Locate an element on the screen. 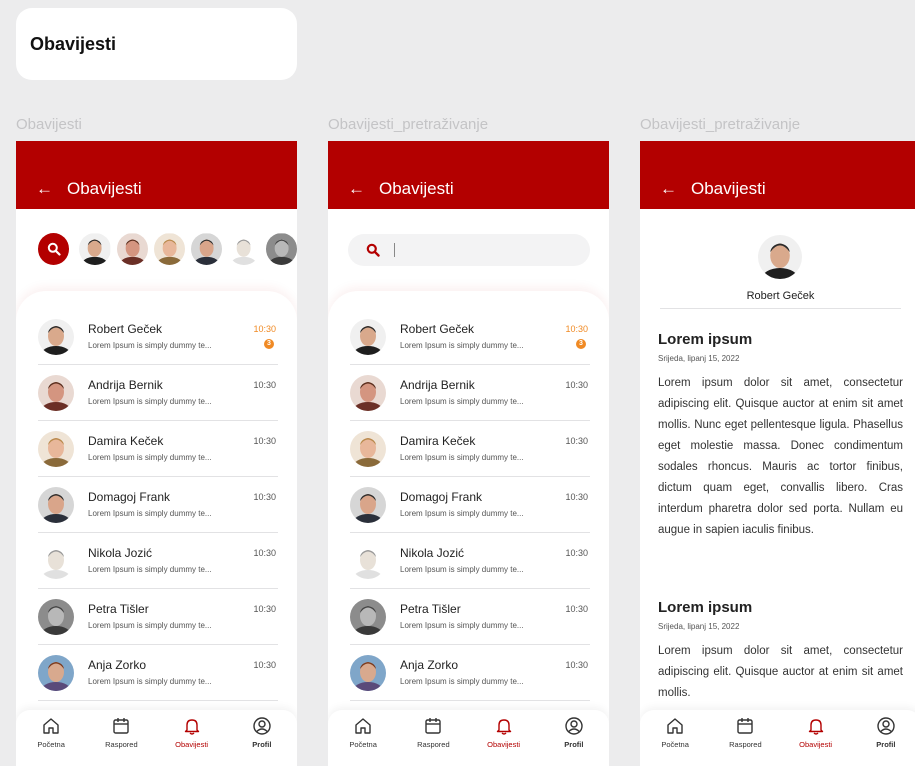 The image size is (915, 766). nav-label: Raspored is located at coordinates (121, 744).